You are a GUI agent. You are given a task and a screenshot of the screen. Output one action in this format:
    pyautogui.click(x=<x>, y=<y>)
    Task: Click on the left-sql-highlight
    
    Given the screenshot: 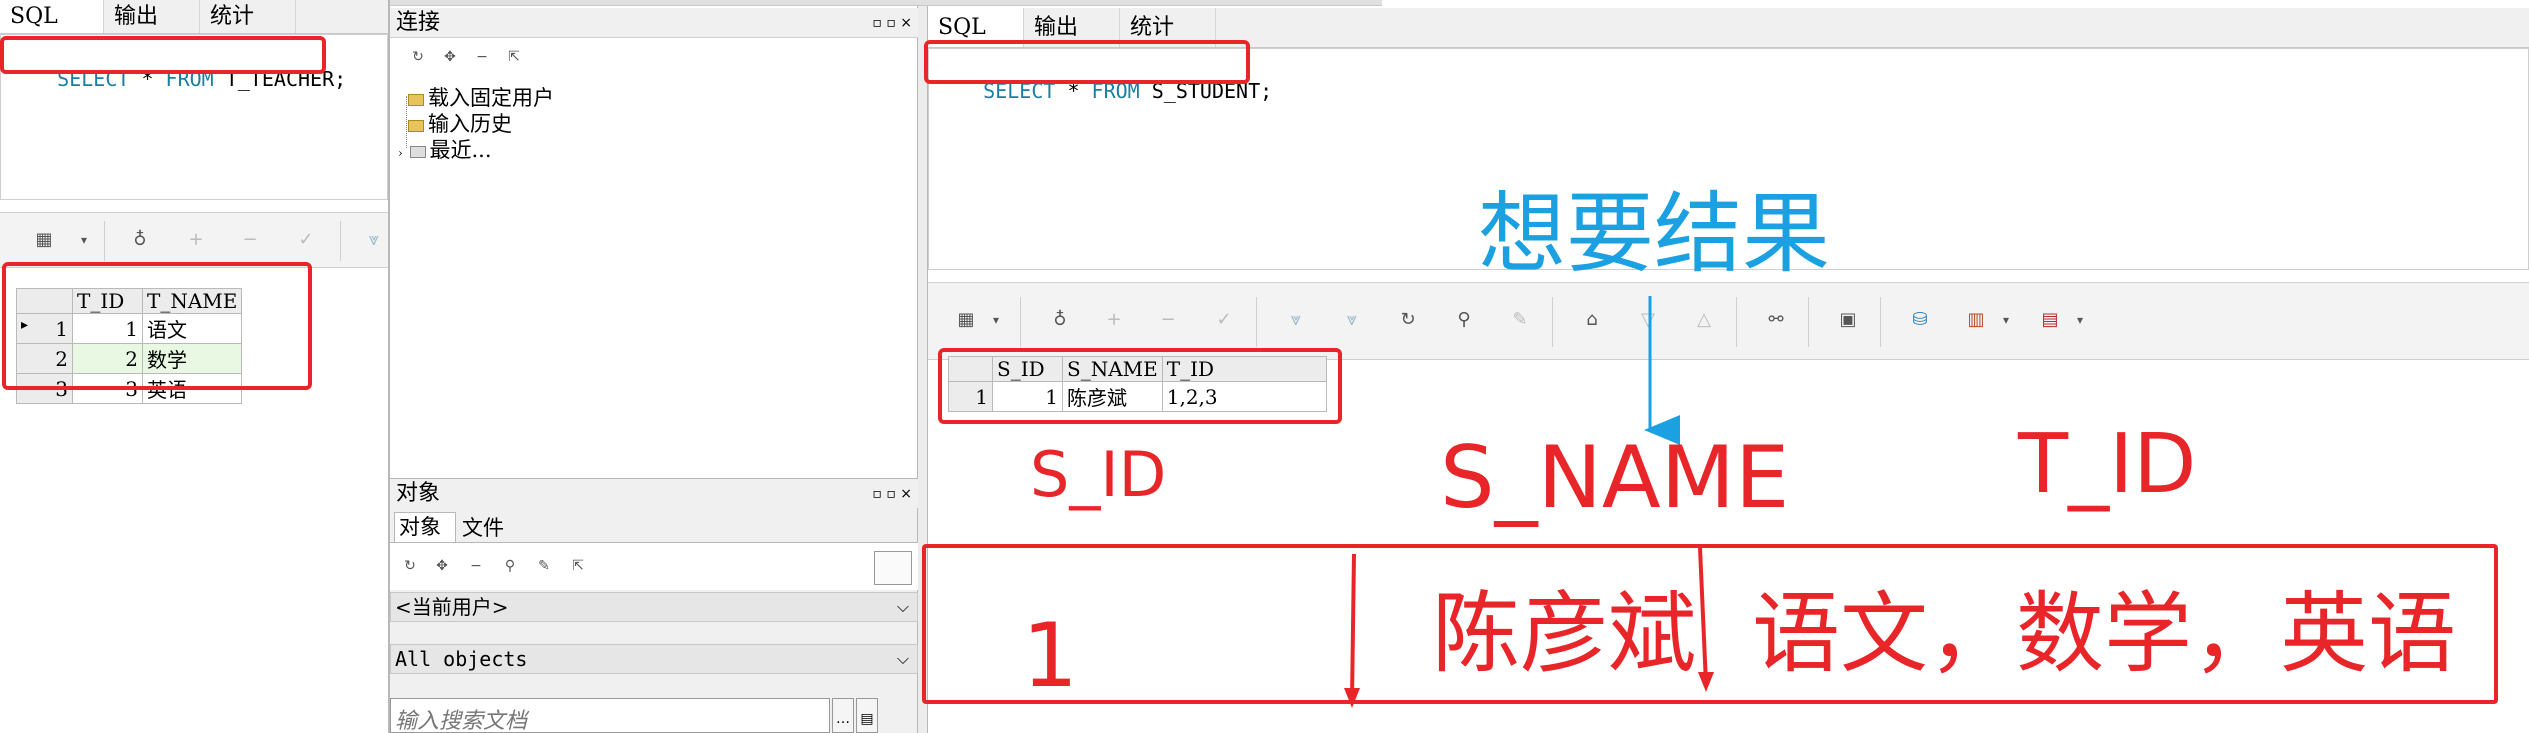 What is the action you would take?
    pyautogui.click(x=163, y=55)
    